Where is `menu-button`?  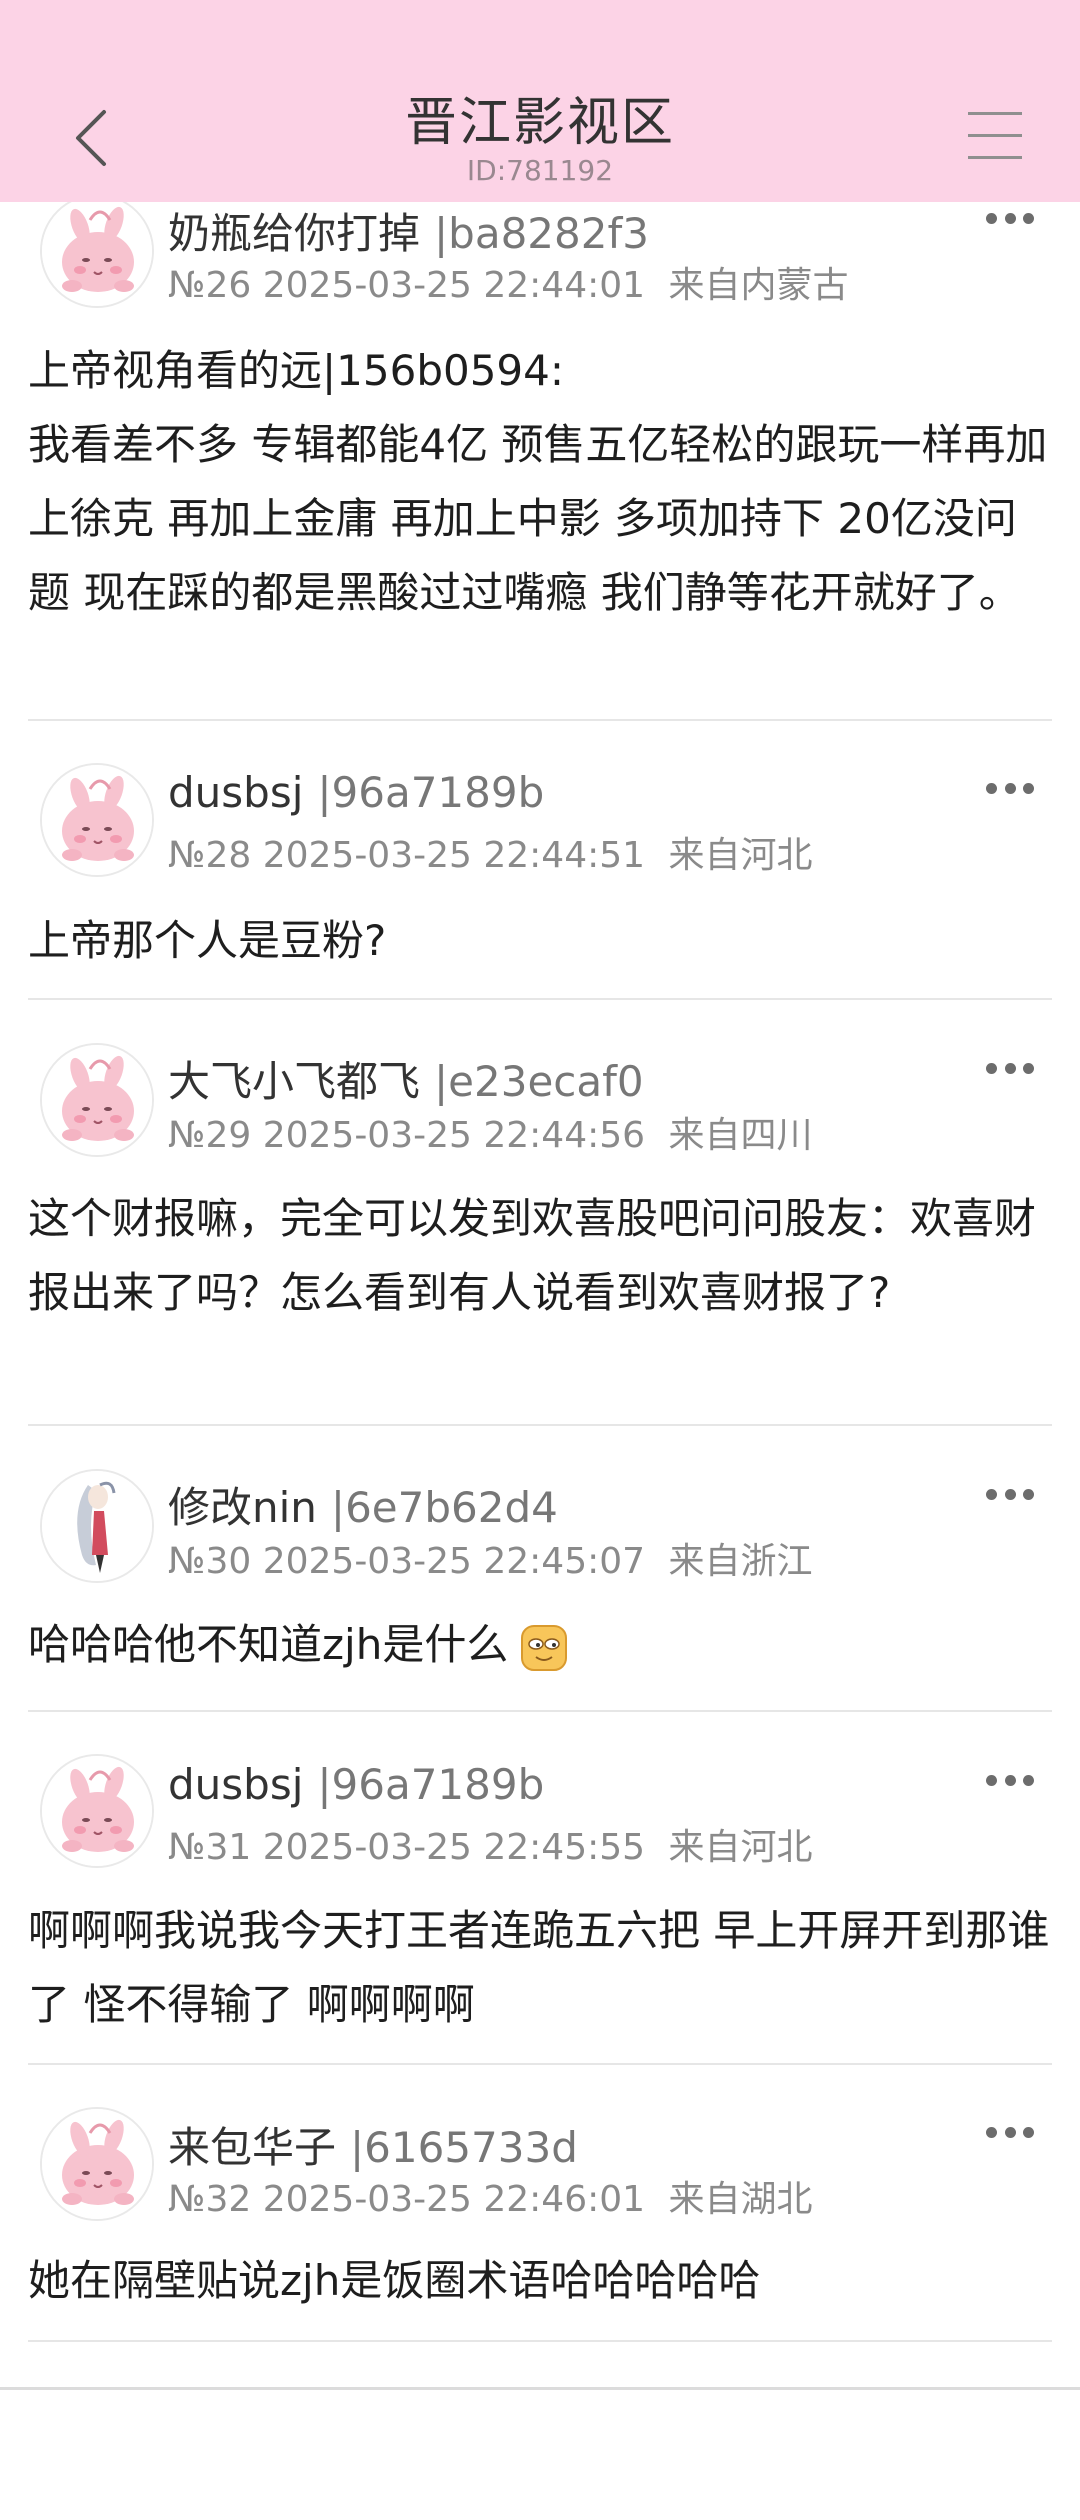
menu-button is located at coordinates (995, 136).